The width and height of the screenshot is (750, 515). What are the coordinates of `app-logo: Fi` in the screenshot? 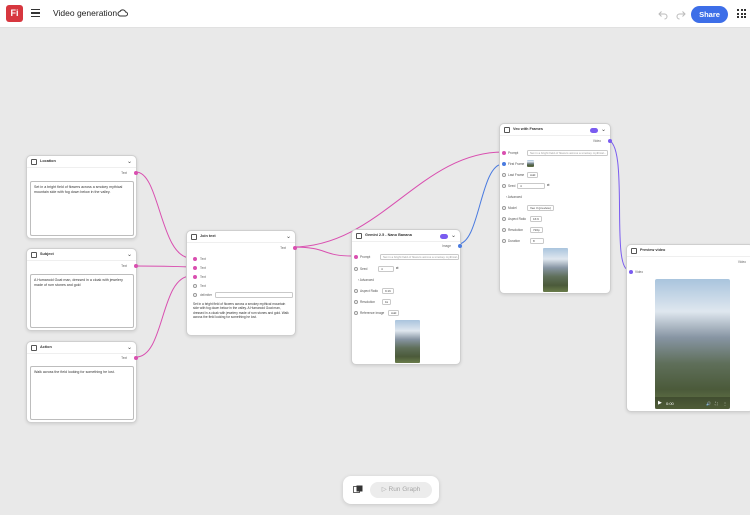 It's located at (14, 13).